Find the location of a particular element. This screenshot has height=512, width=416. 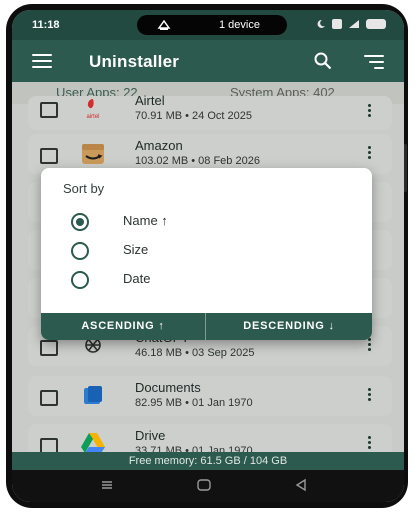

app-name: Drive is located at coordinates (150, 435).